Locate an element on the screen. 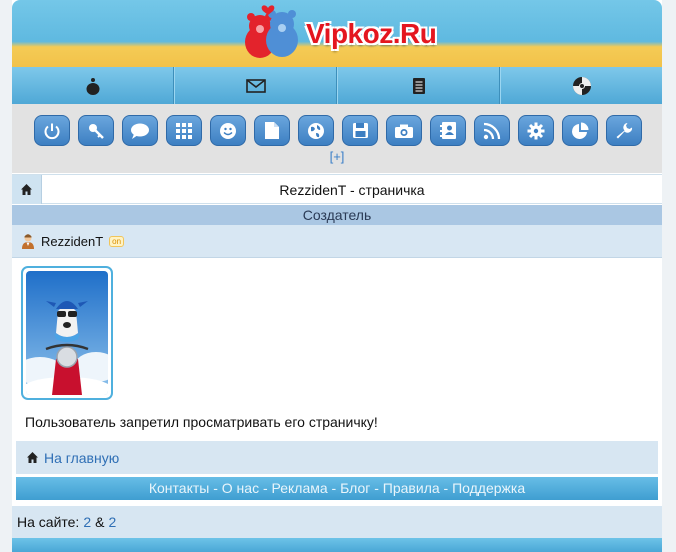 The width and height of the screenshot is (676, 552). user-avatar-small-icon is located at coordinates (28, 241).